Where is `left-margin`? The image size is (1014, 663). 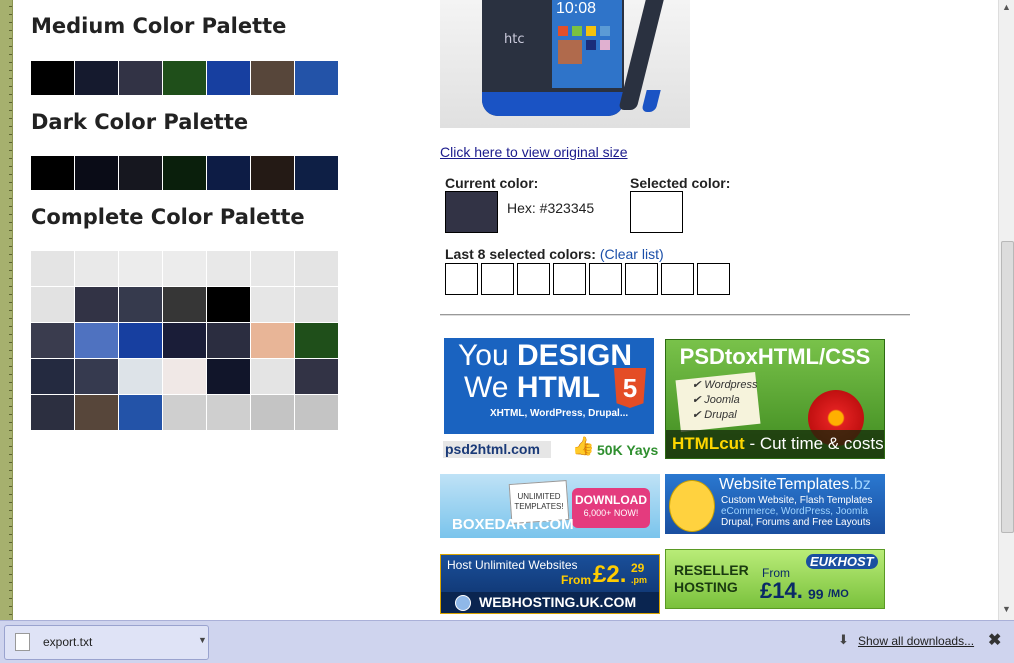
left-margin is located at coordinates (6, 310).